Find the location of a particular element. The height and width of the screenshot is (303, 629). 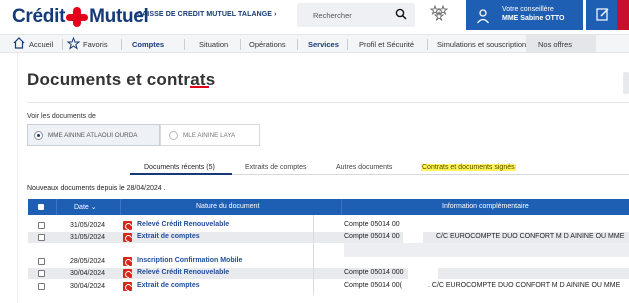

person-option-ourda: MME AININE ATLAOUI OURDA is located at coordinates (93, 135).